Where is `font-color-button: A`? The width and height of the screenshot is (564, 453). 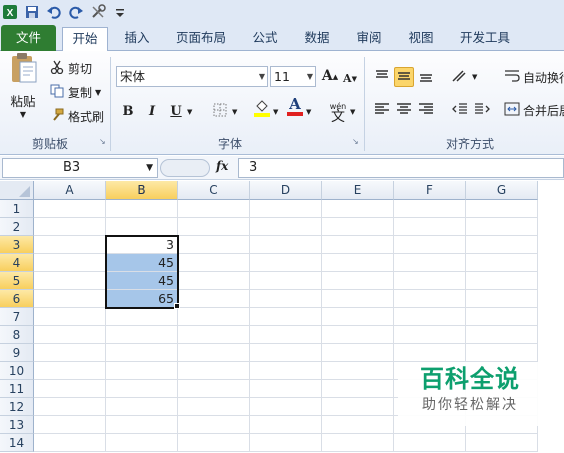 font-color-button: A is located at coordinates (295, 106).